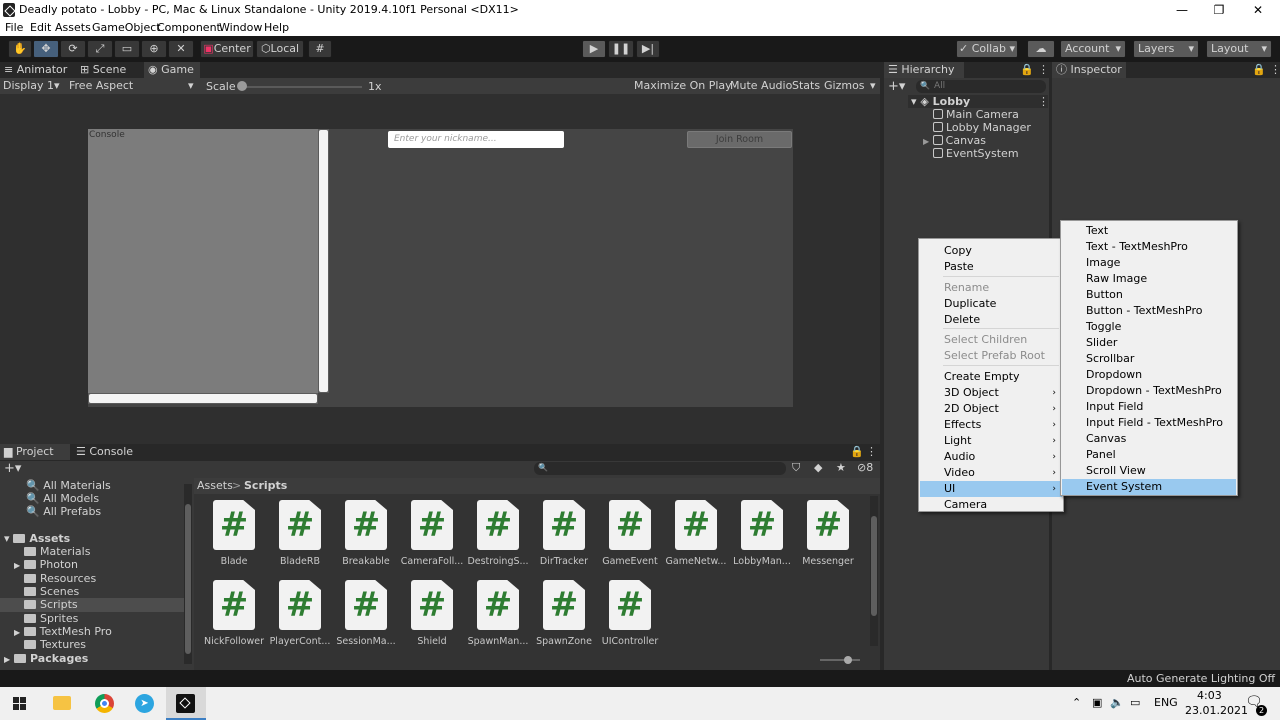 The height and width of the screenshot is (720, 1280). Describe the element at coordinates (1149, 423) in the screenshot. I see `ui-submenu-item-input-field-textmeshpro: Input Field - TextMeshPro` at that location.